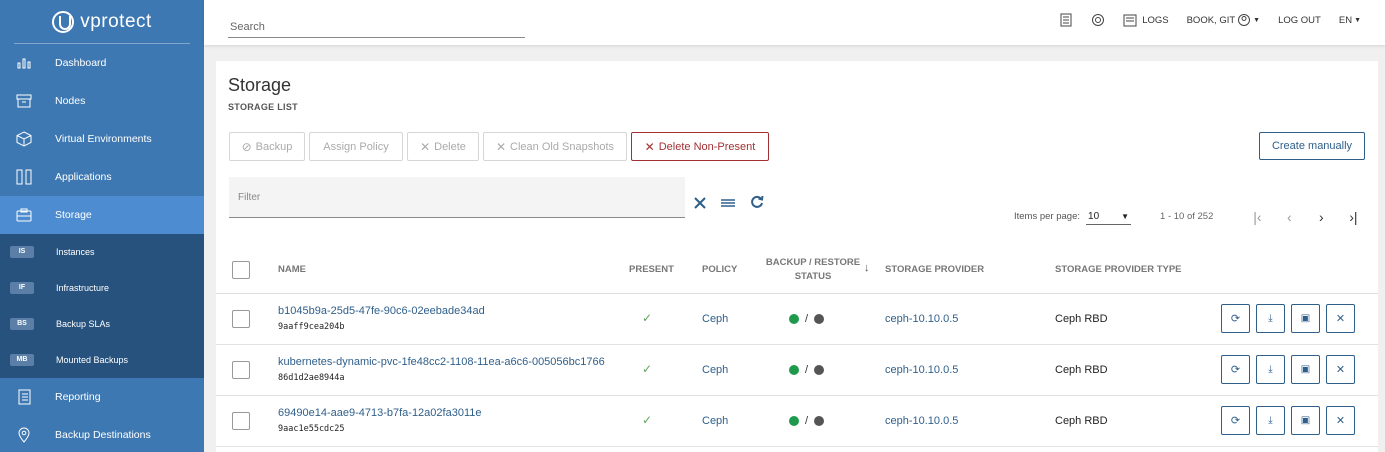  I want to click on backup-icon: ⟳, so click(1235, 370).